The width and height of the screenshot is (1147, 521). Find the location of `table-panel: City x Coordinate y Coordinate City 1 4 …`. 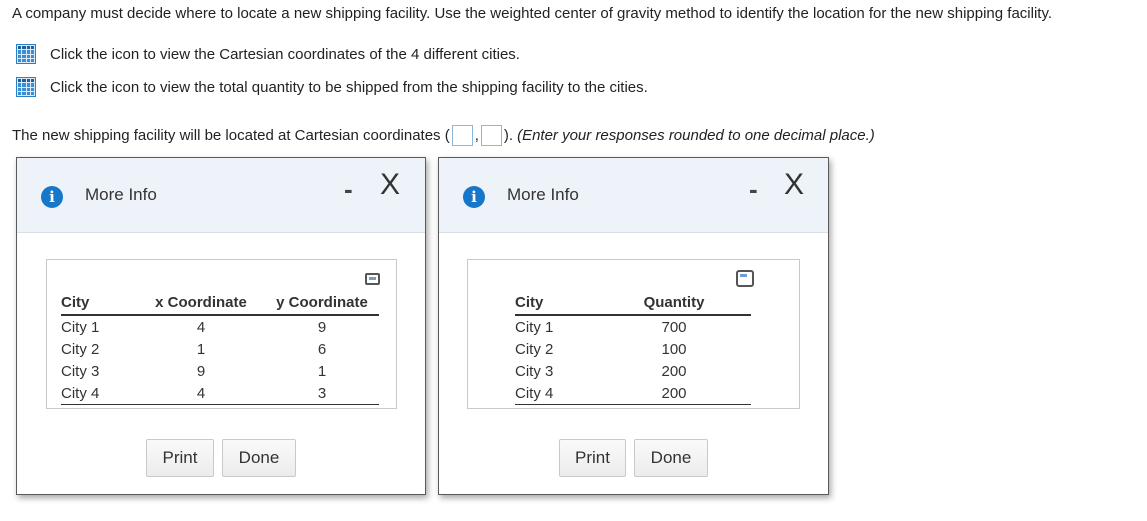

table-panel: City x Coordinate y Coordinate City 1 4 … is located at coordinates (221, 334).